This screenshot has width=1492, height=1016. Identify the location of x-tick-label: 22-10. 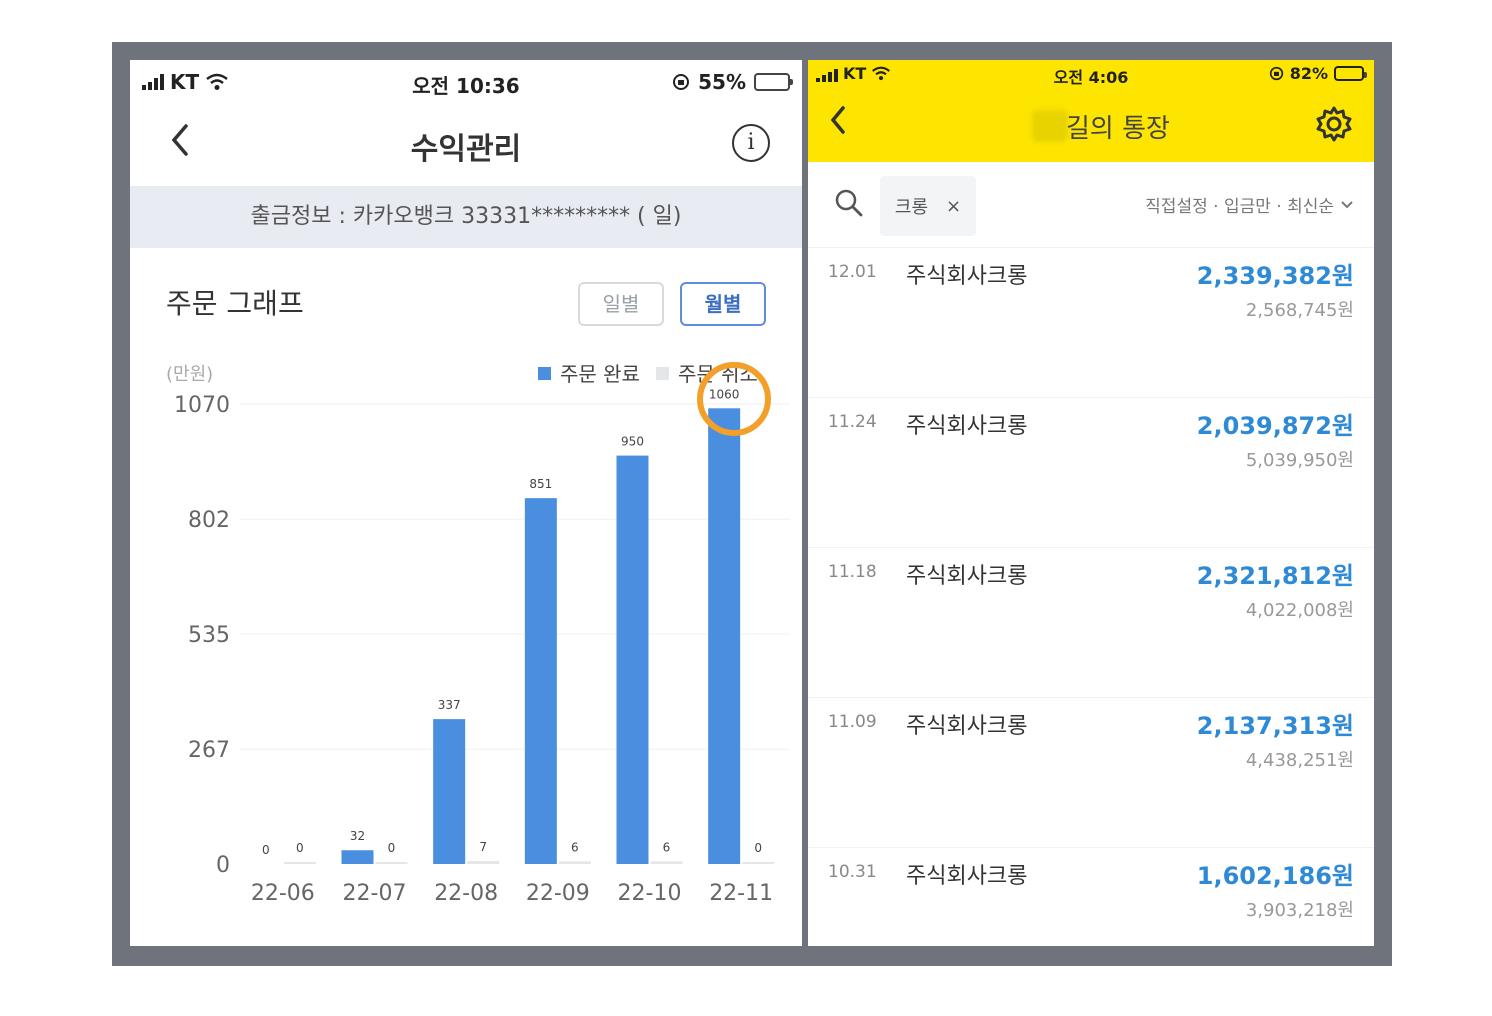
(650, 893).